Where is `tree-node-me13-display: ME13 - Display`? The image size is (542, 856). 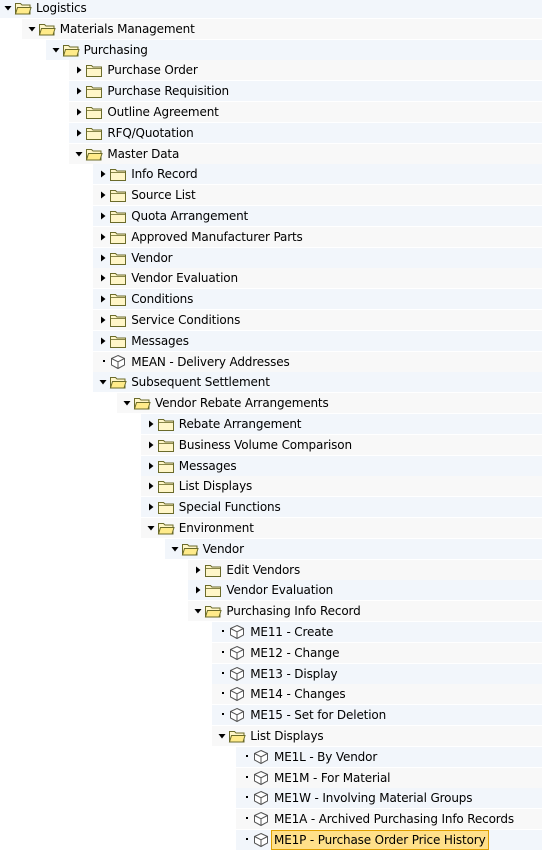
tree-node-me13-display: ME13 - Display is located at coordinates (271, 673).